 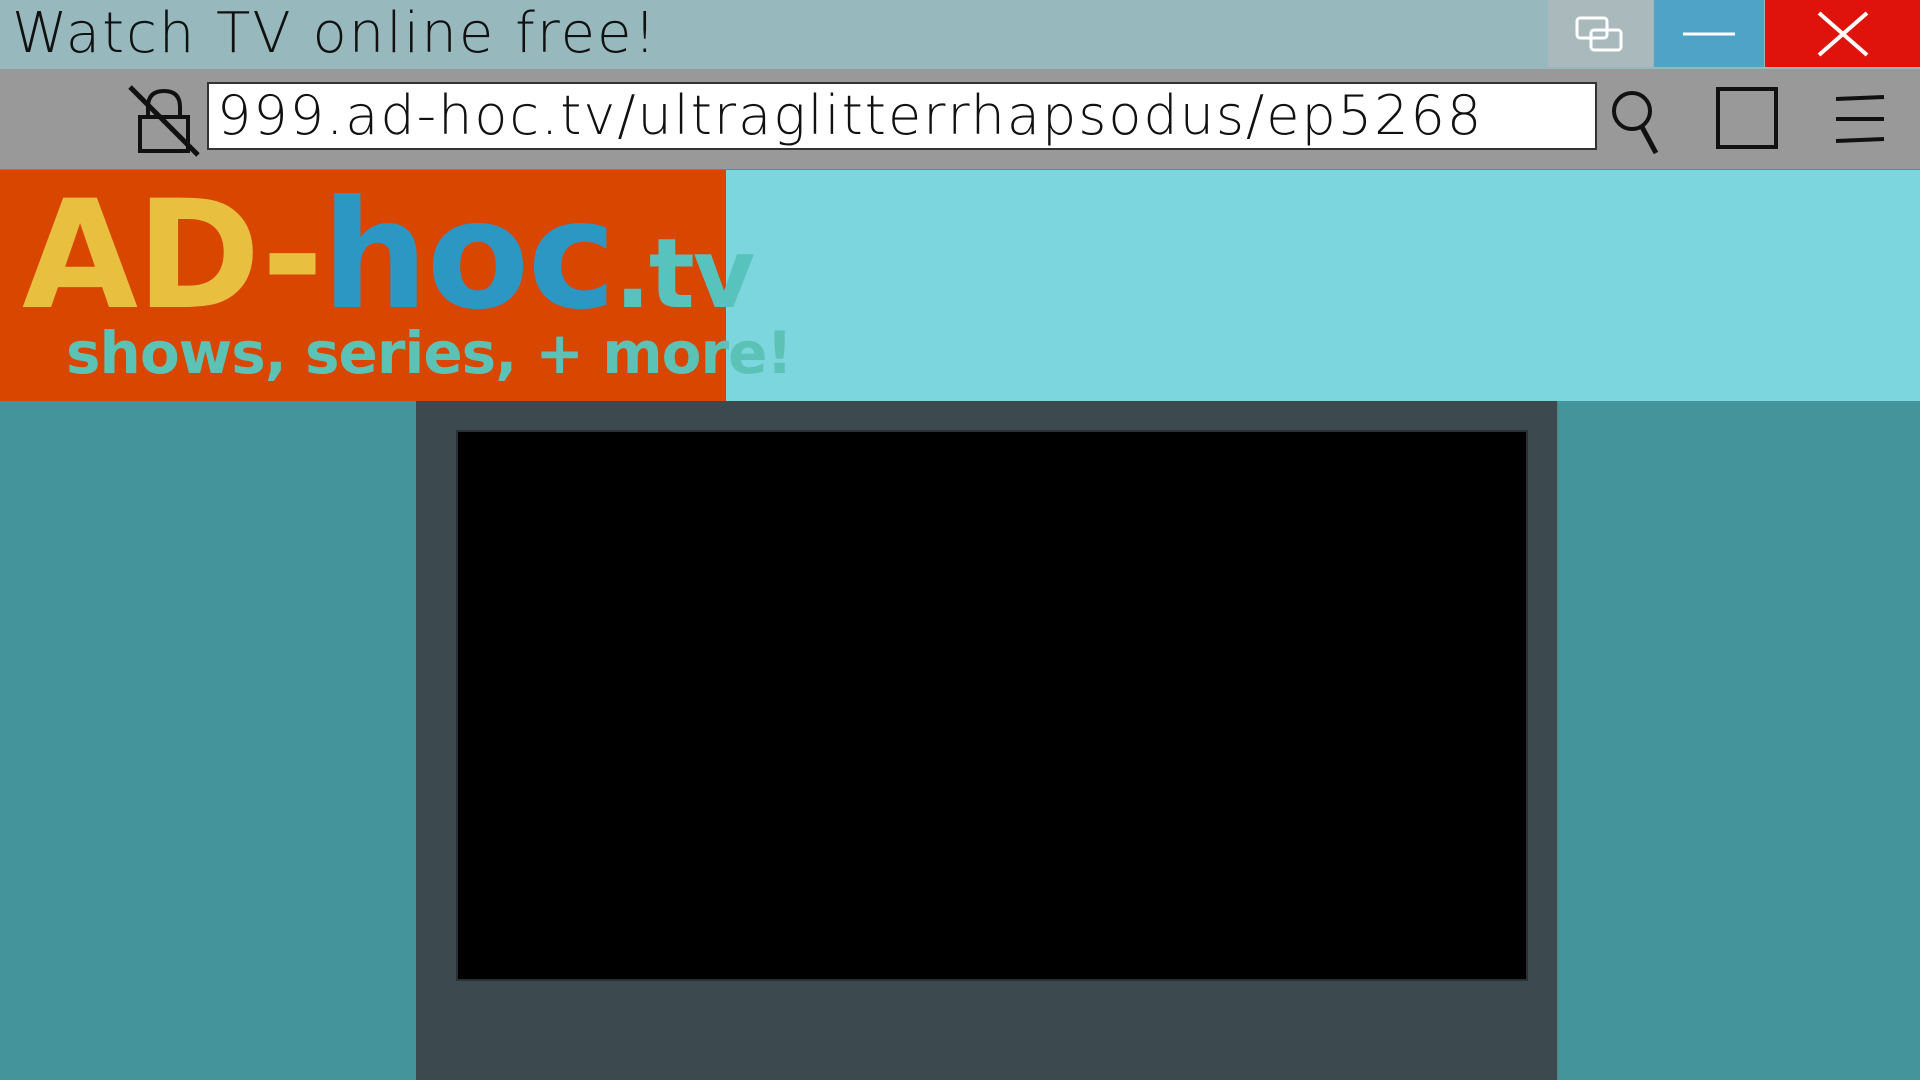 I want to click on close-button, so click(x=1842, y=33).